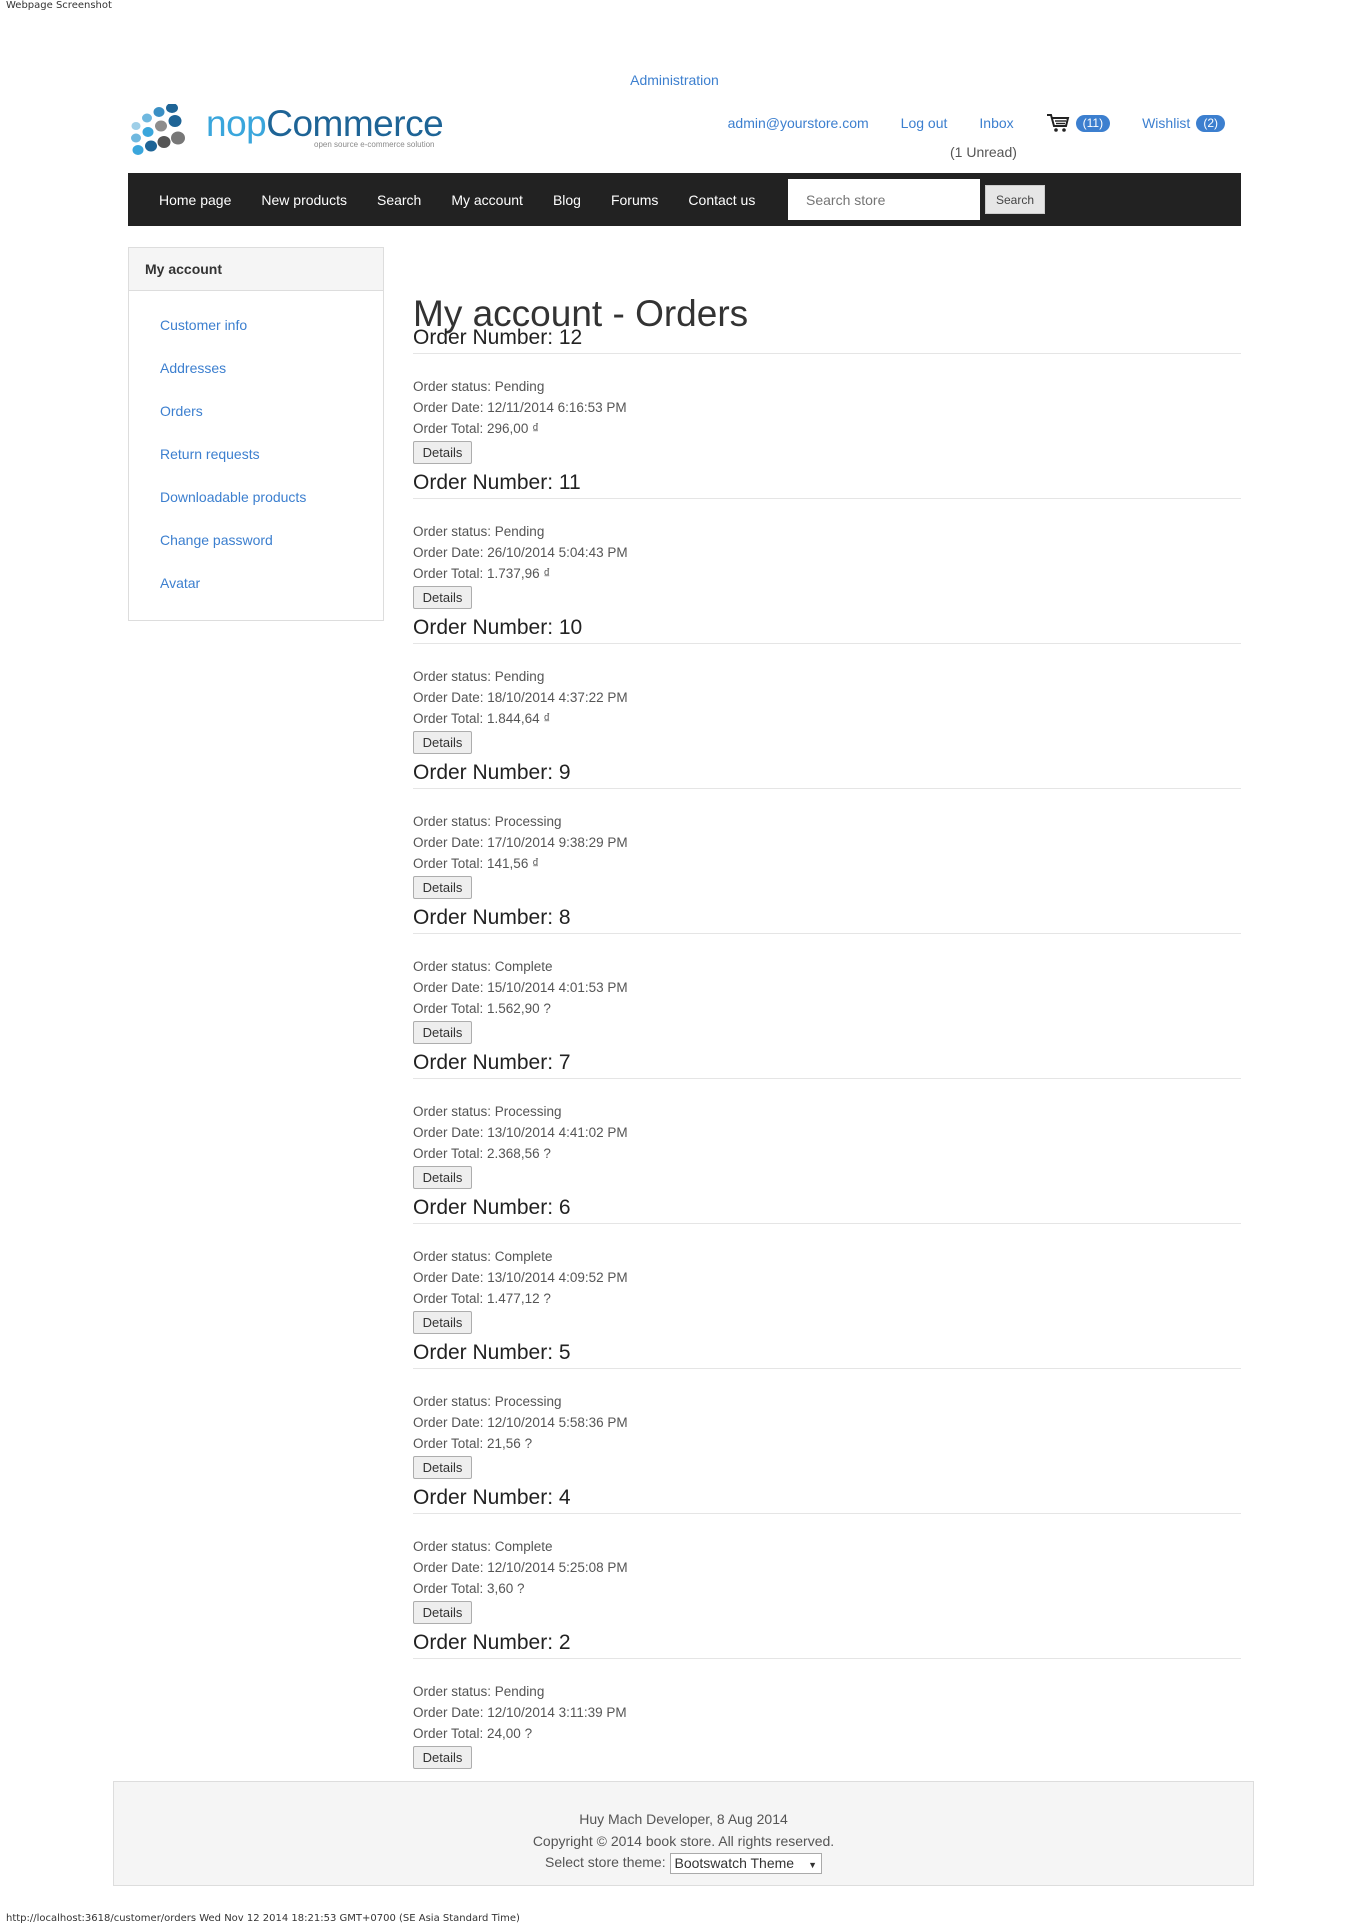 The width and height of the screenshot is (1349, 1926). I want to click on order-number: Order Number: 6, so click(492, 1207).